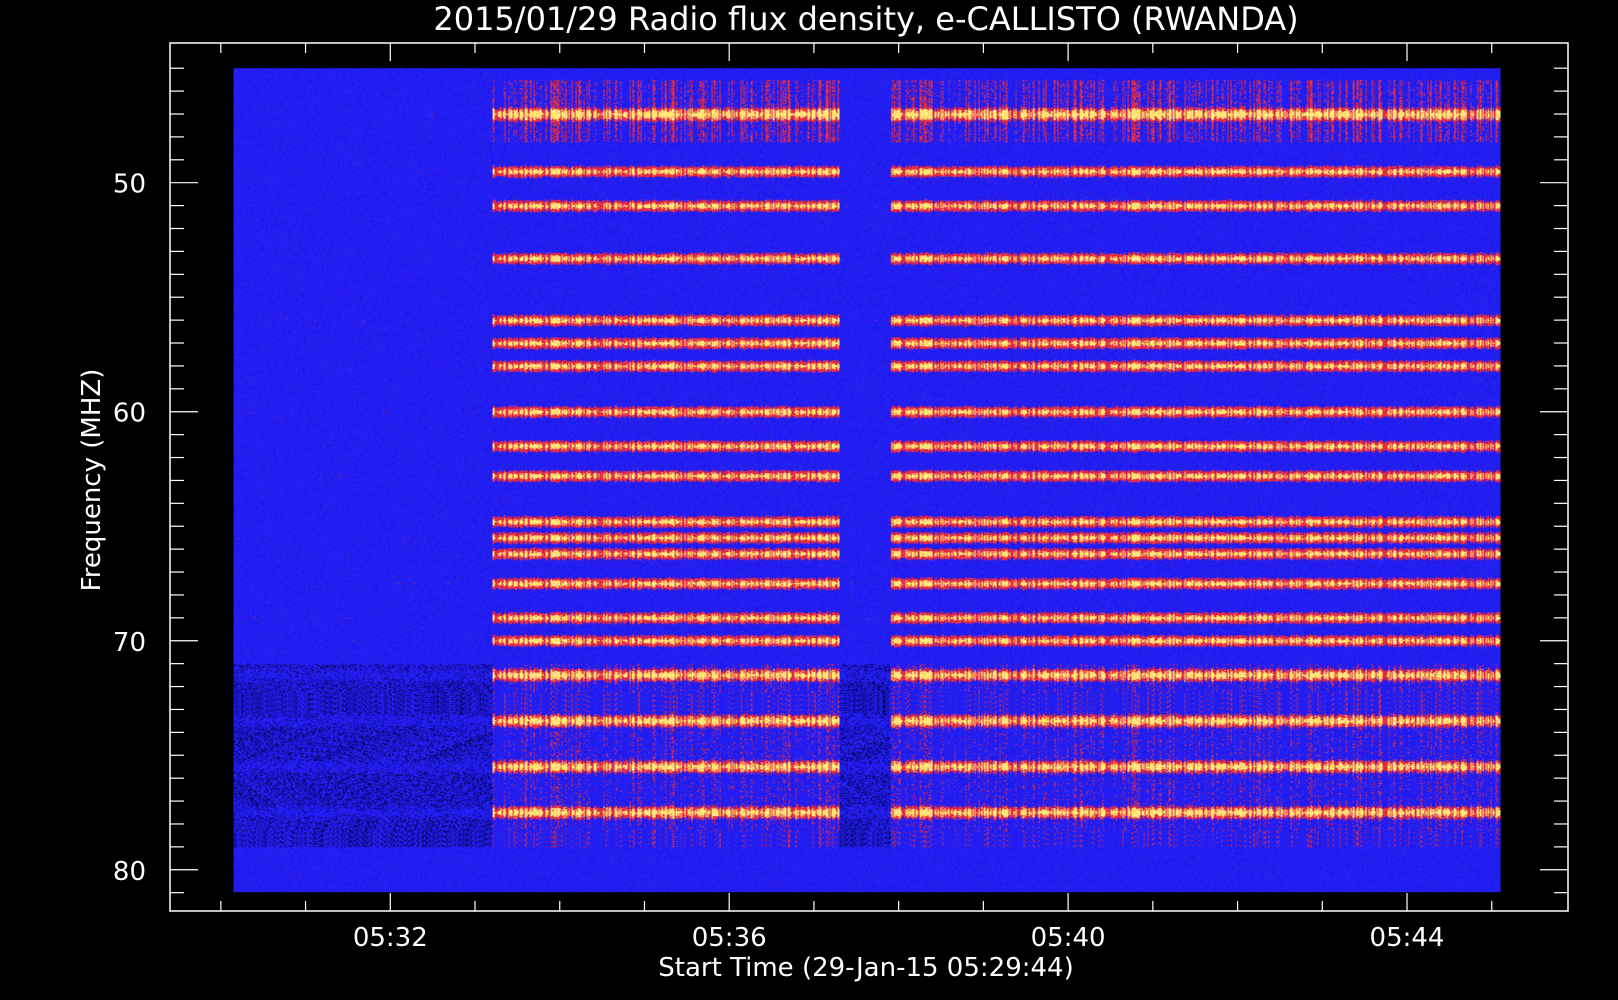  I want to click on x-tick-label: 05:32, so click(390, 938).